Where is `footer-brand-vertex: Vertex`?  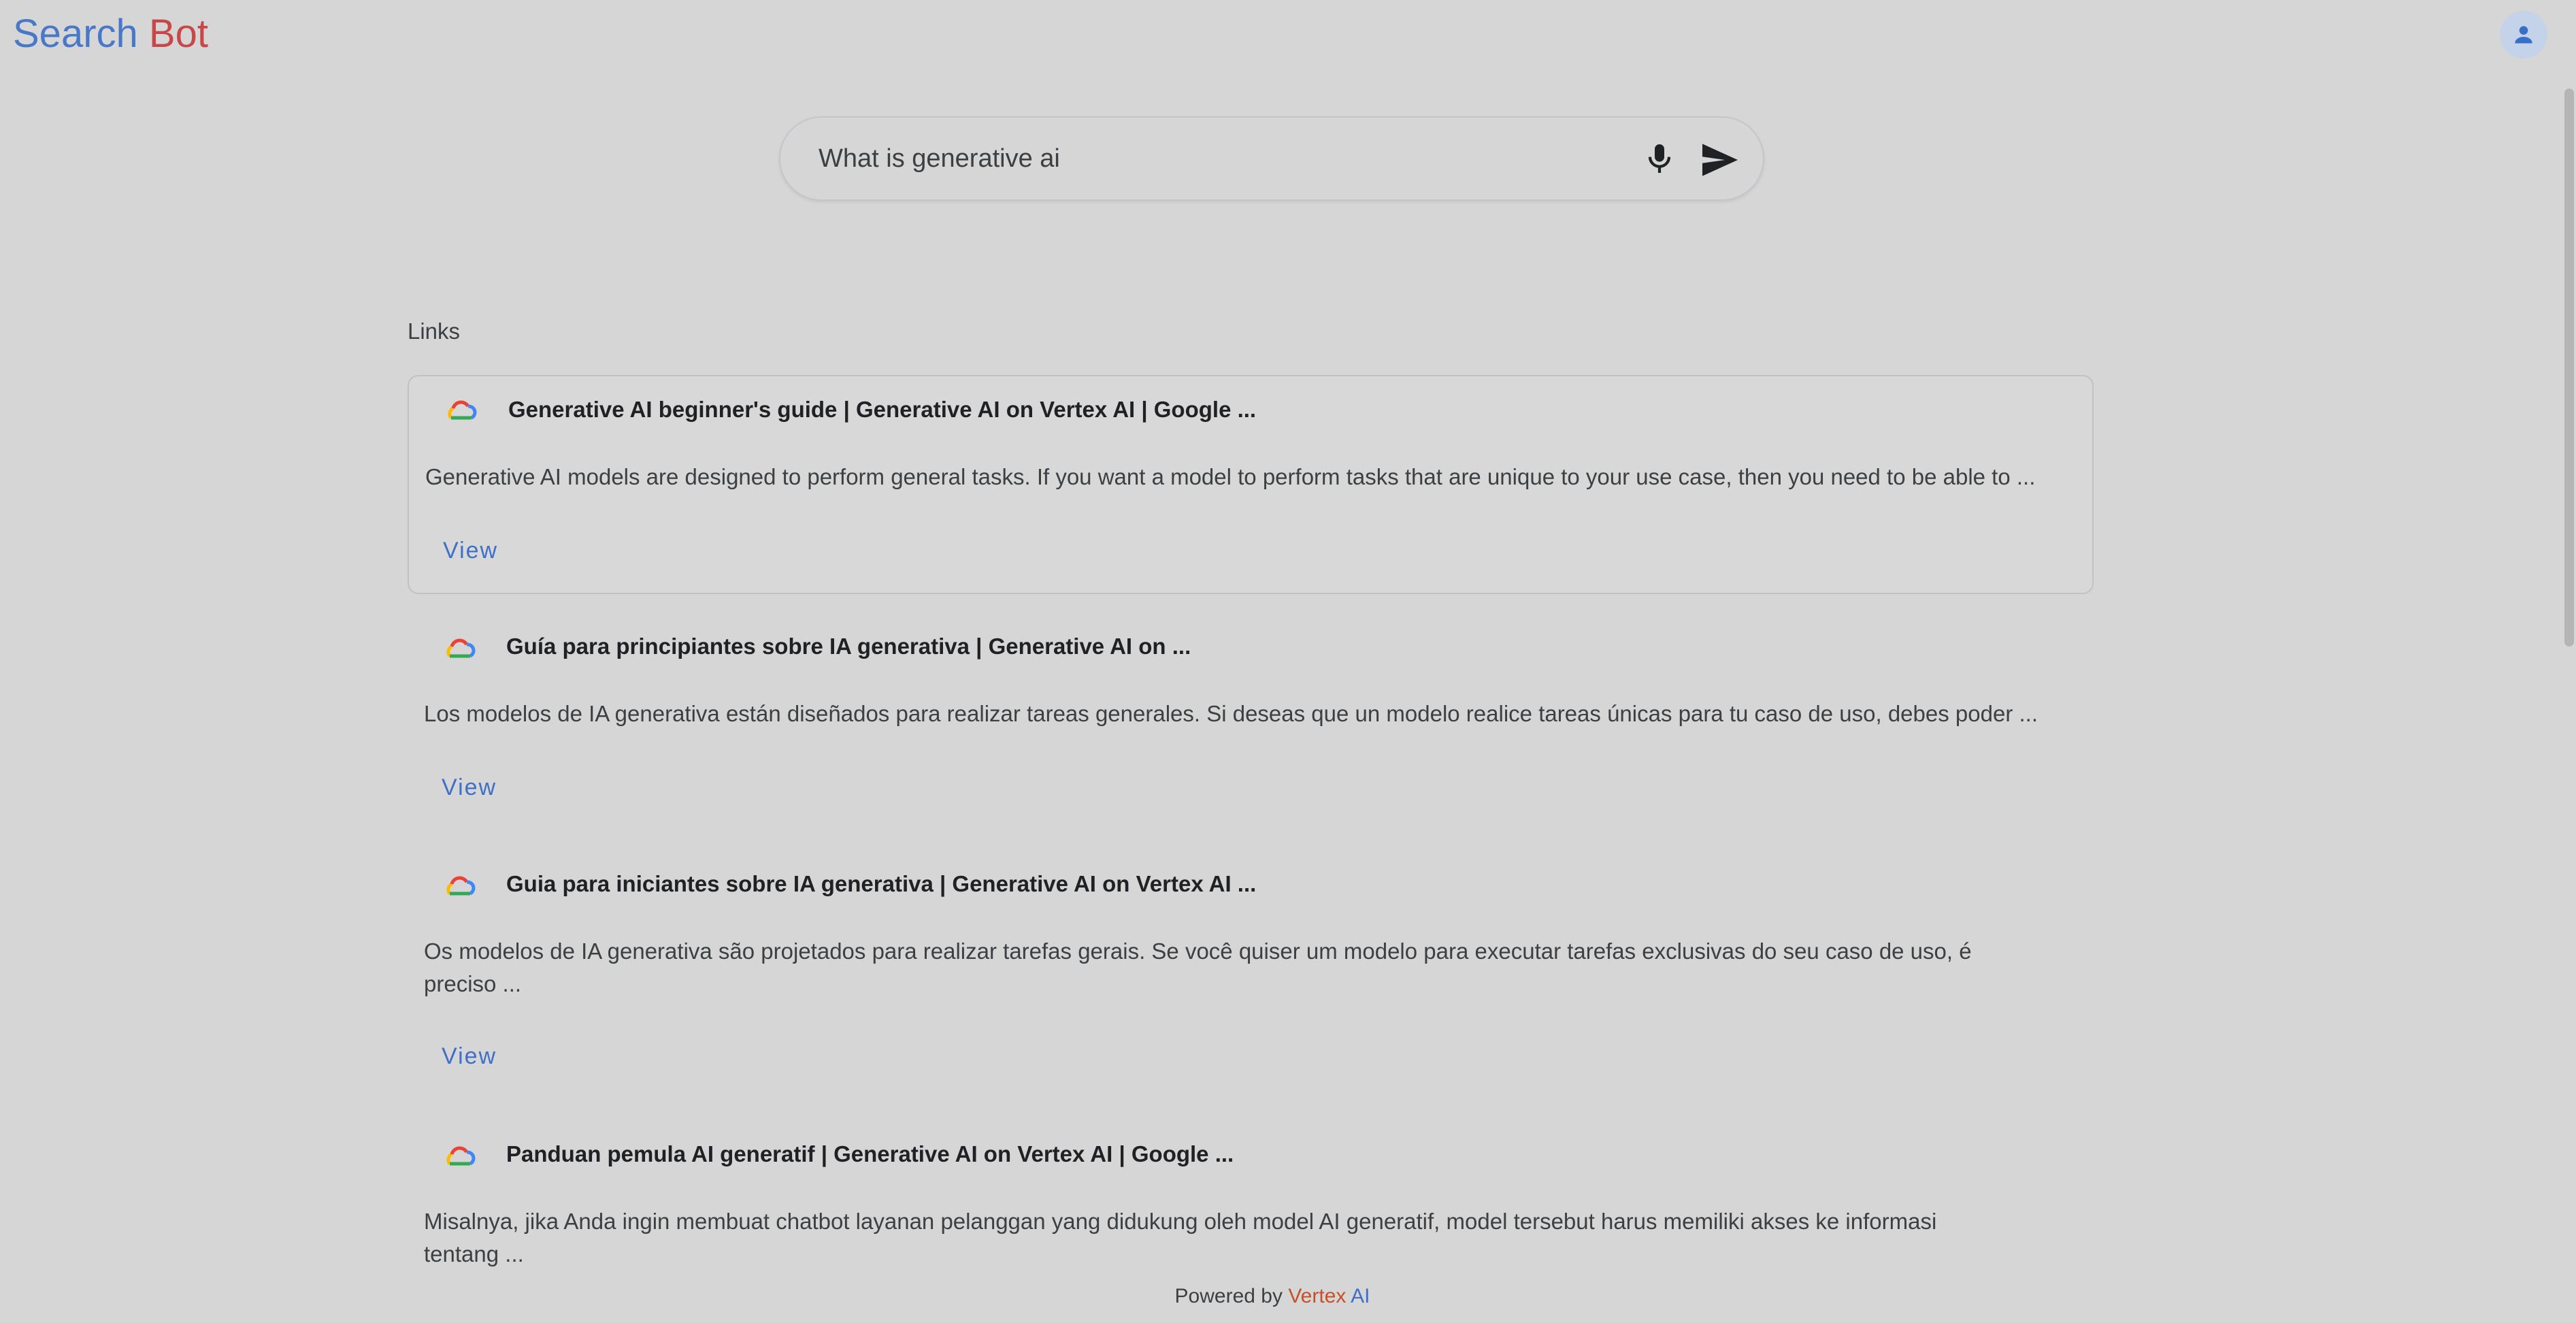 footer-brand-vertex: Vertex is located at coordinates (1318, 1296).